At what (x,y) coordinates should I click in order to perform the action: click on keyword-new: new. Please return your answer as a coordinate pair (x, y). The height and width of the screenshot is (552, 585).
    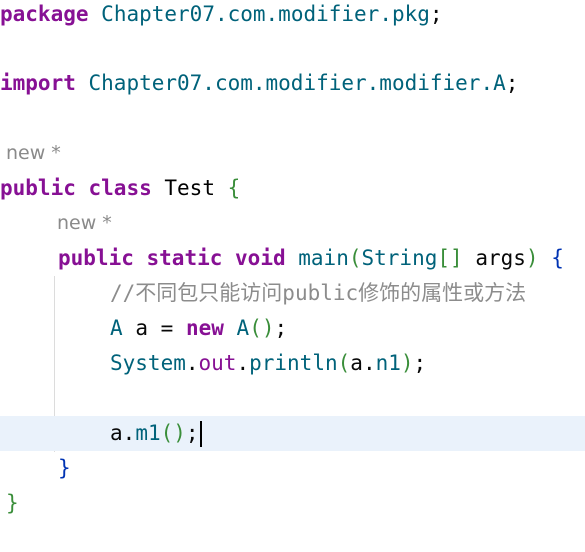
    Looking at the image, I should click on (204, 328).